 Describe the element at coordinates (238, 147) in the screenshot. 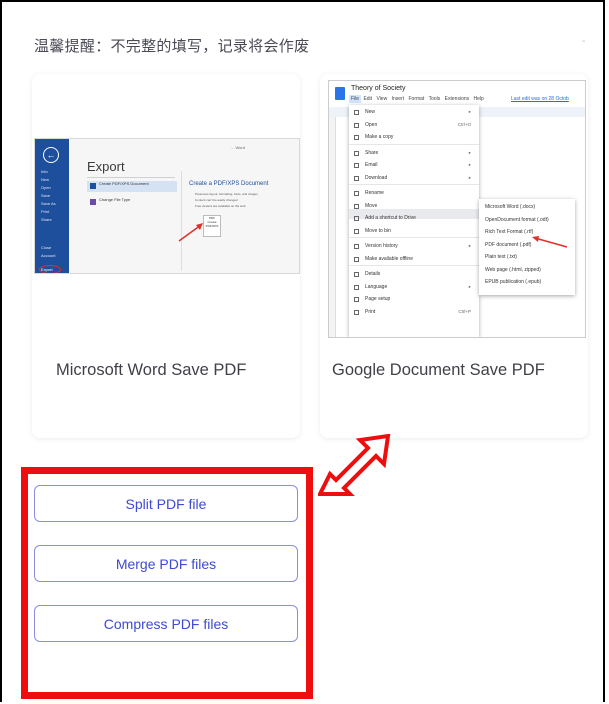

I see `word-breadcrumb: ... Word` at that location.